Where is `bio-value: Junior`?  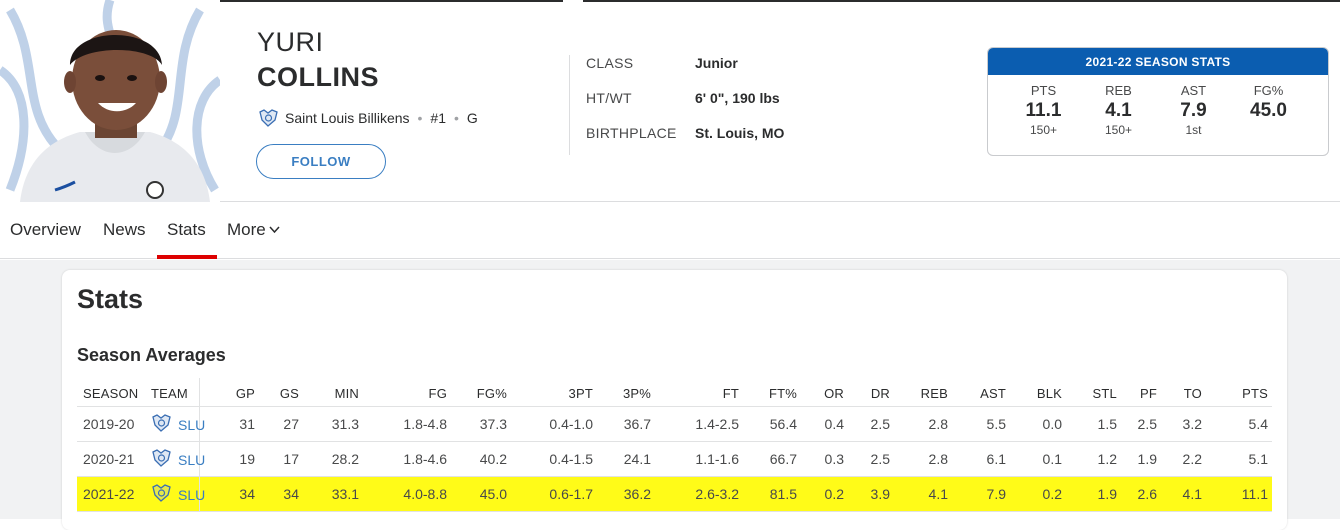
bio-value: Junior is located at coordinates (716, 63).